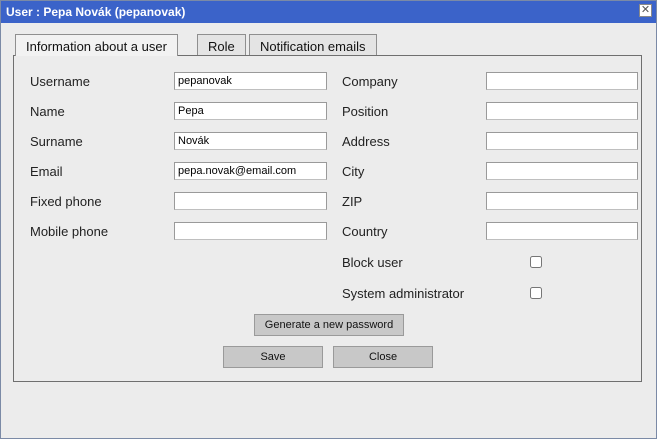 This screenshot has height=439, width=657. I want to click on system-administrator-checkbox, so click(536, 293).